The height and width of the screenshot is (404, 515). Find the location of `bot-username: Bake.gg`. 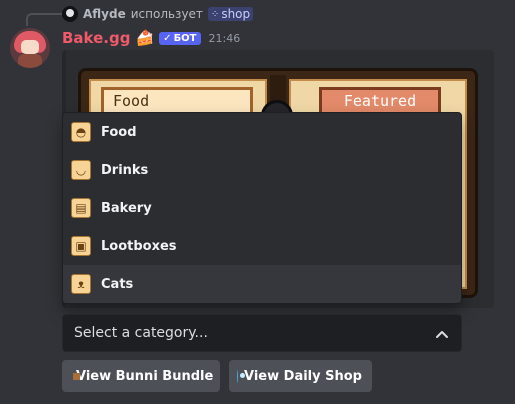

bot-username: Bake.gg is located at coordinates (96, 38).